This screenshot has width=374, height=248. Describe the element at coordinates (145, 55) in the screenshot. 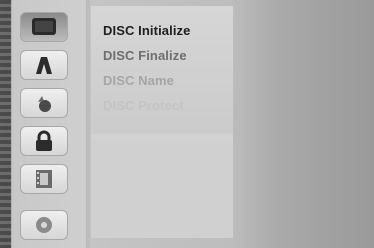

I see `menu-item-disc-finalize: DISC Finalize` at that location.